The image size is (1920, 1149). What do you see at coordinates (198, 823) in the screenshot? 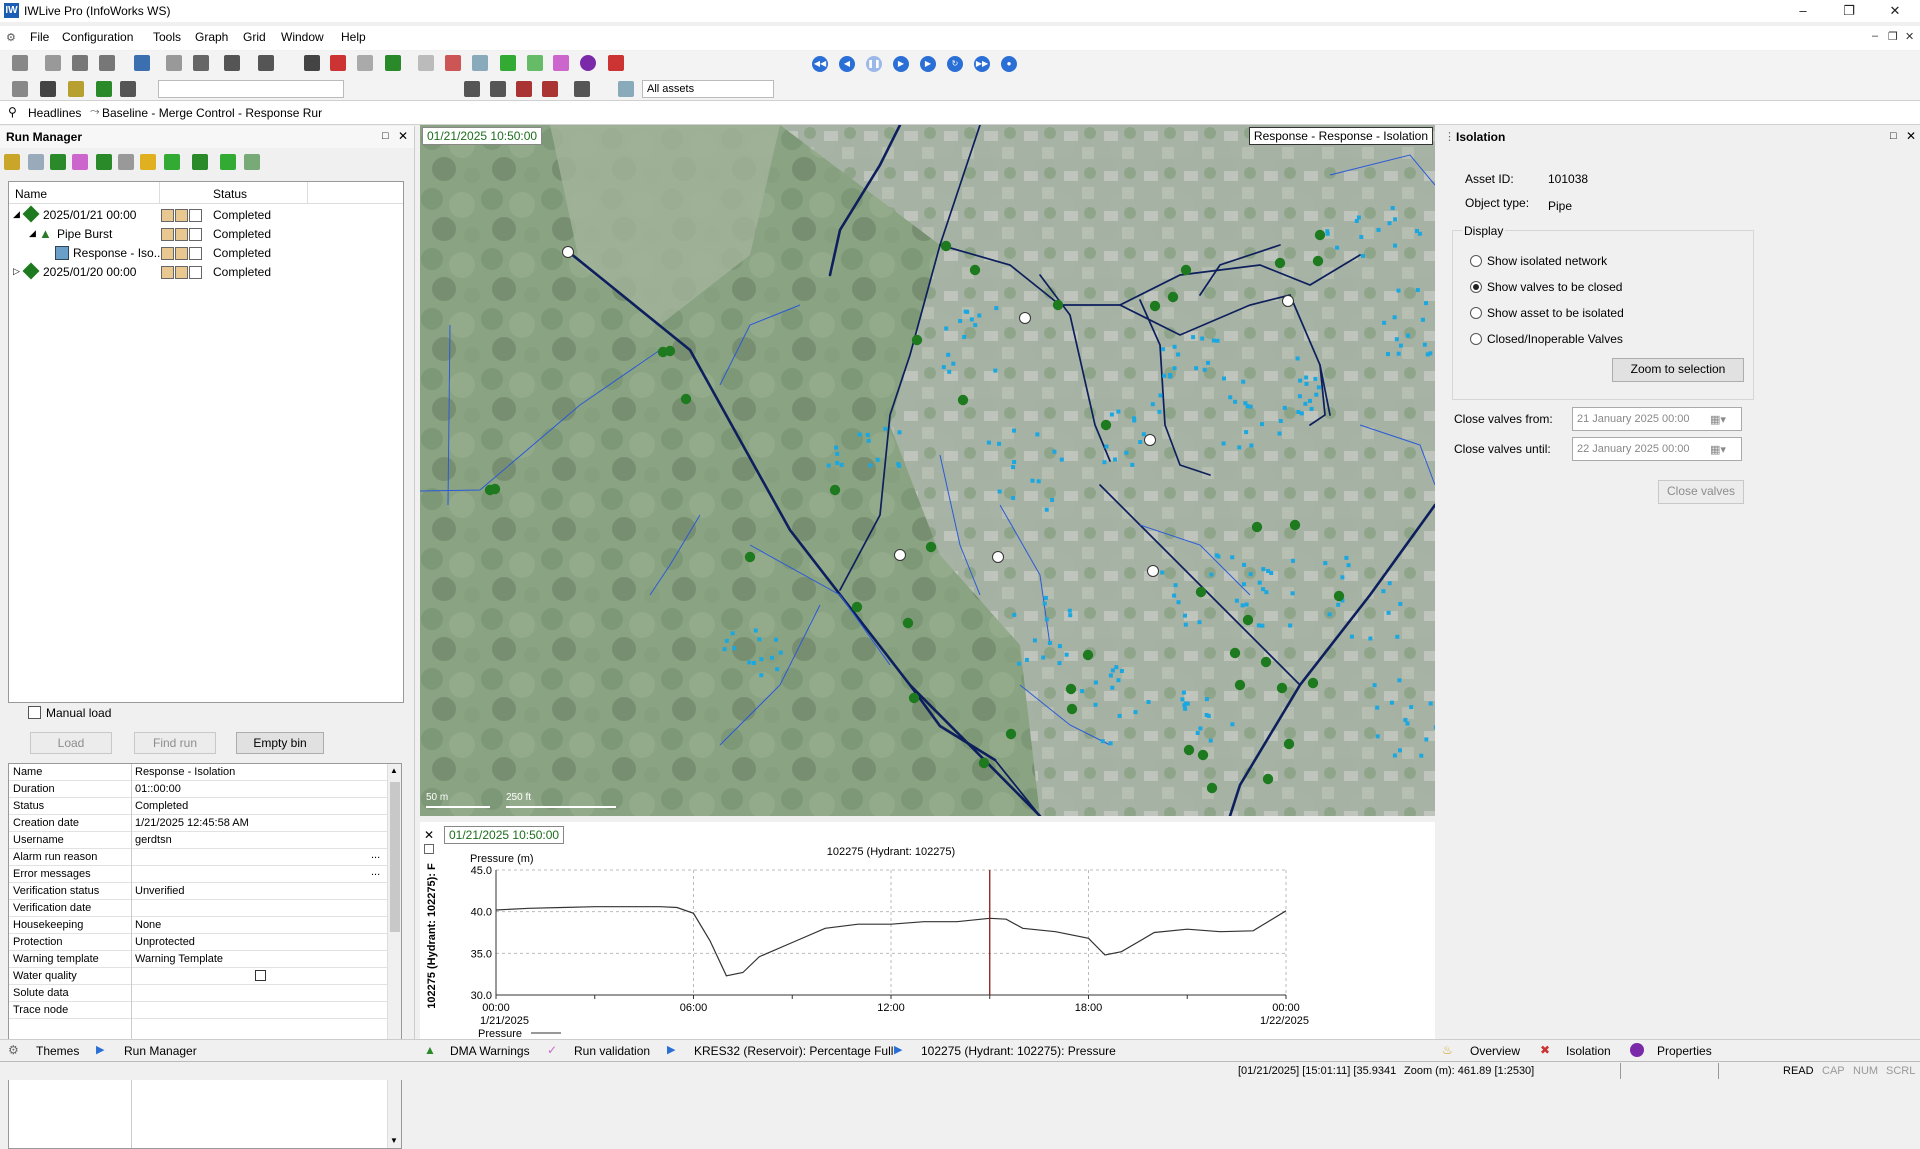
I see `property-row: Creation date 1/21/2025 12:45:58 AM` at bounding box center [198, 823].